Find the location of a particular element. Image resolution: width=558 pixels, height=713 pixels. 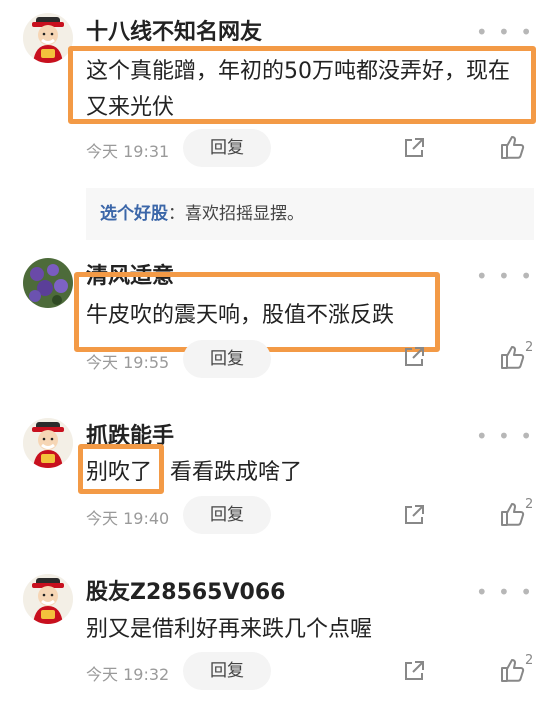

sub-reply-text: ：喜欢招摇显摆。 is located at coordinates (236, 214).